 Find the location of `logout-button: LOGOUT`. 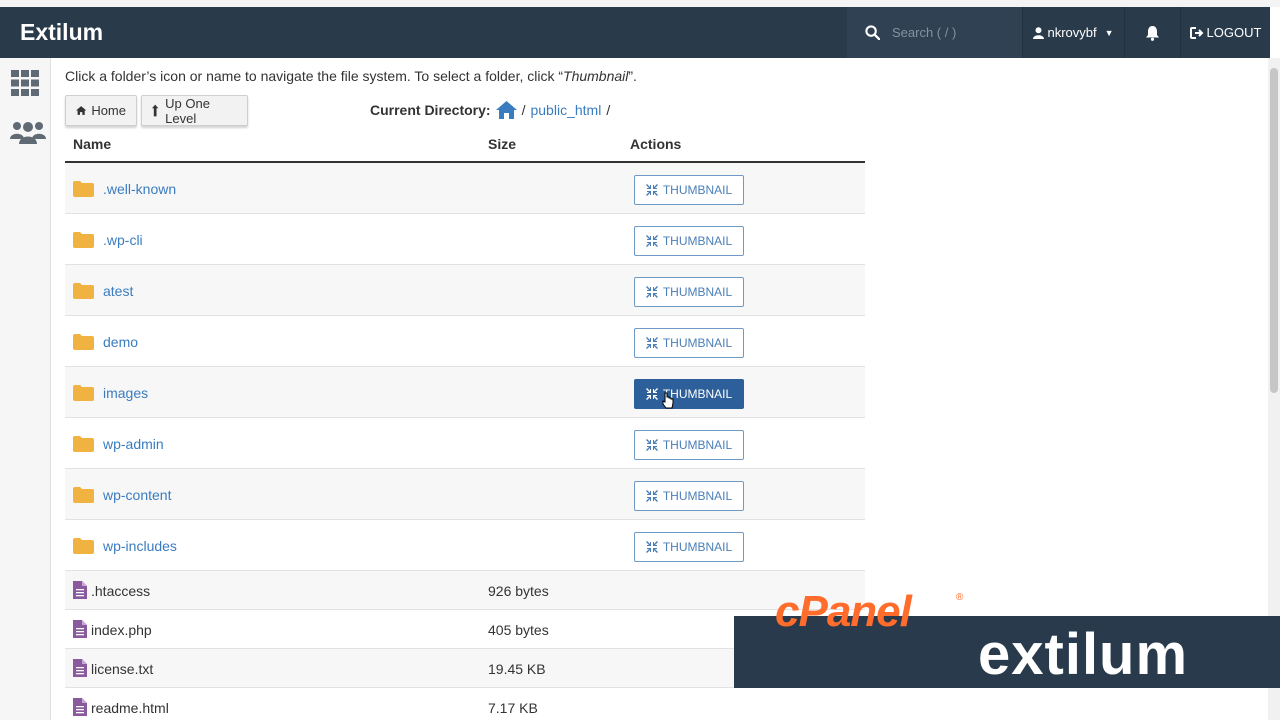

logout-button: LOGOUT is located at coordinates (1225, 32).